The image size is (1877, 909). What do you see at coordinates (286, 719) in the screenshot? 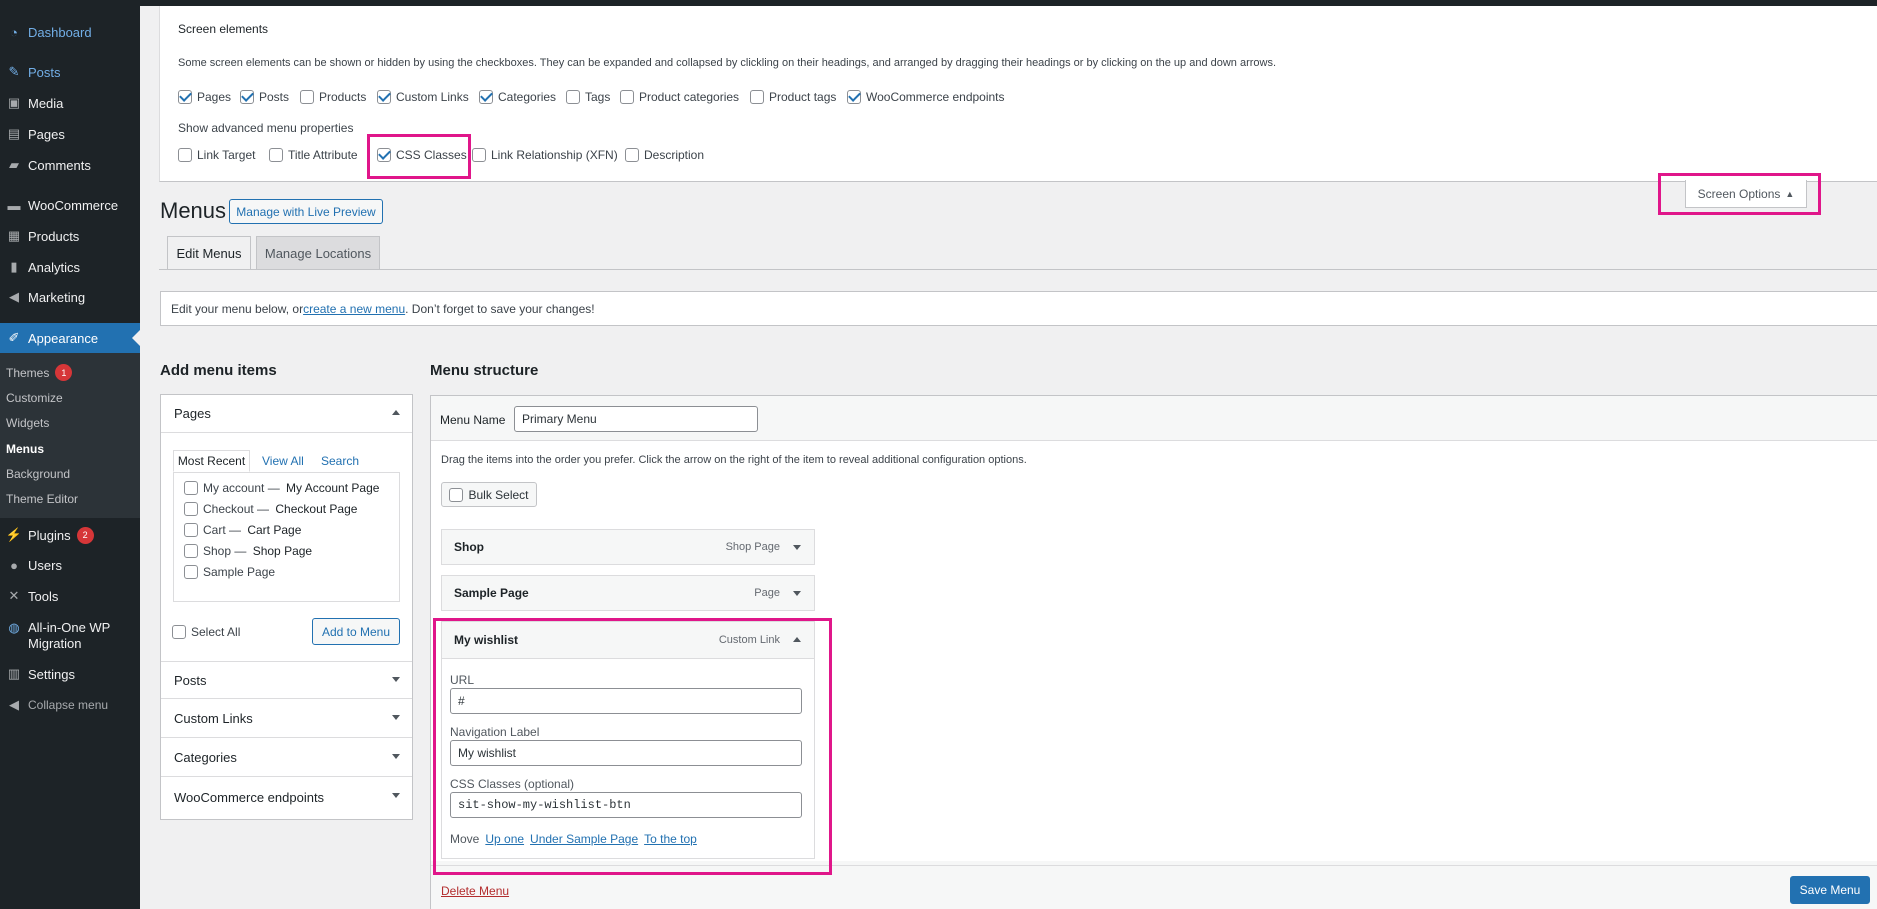
I see `custom-links-section-header: Custom Links` at bounding box center [286, 719].